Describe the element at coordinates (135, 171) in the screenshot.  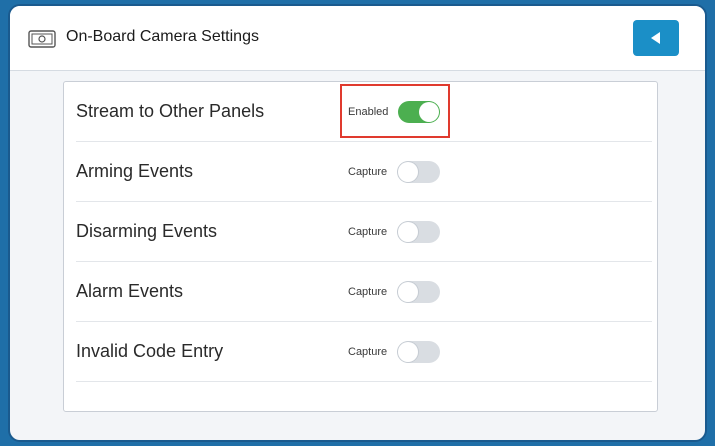
I see `setting-label: Arming Events` at that location.